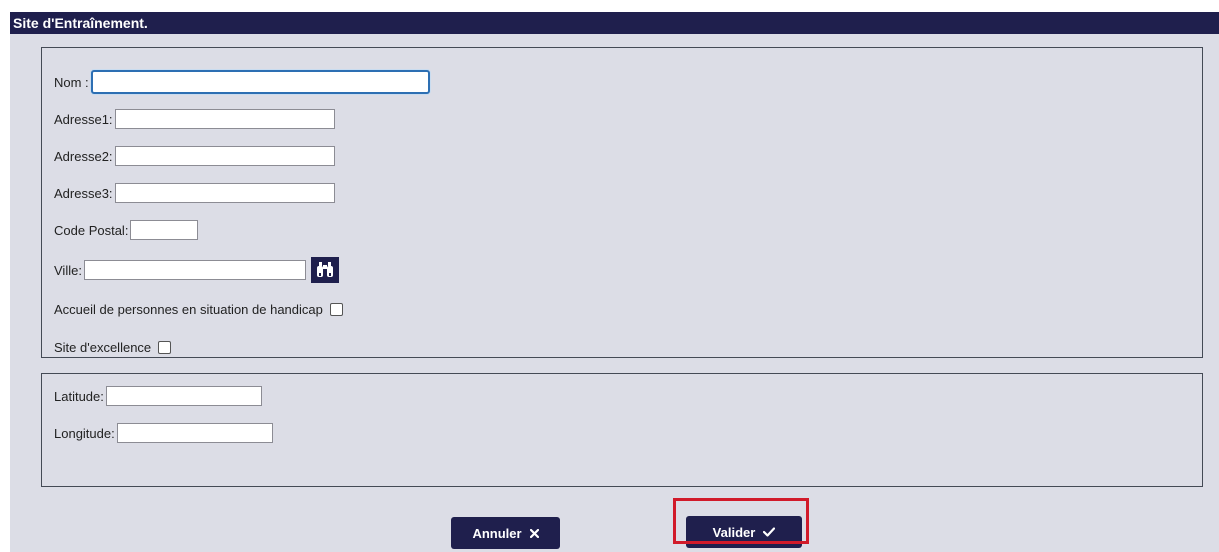 This screenshot has height=552, width=1219. I want to click on ville-input, so click(194, 270).